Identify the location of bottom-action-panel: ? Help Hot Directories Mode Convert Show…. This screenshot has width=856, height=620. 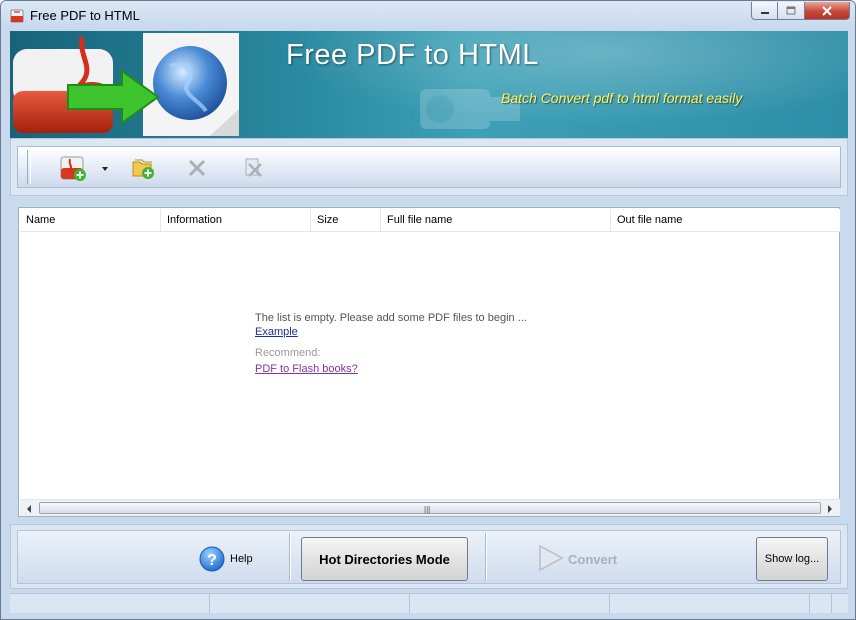
(429, 556).